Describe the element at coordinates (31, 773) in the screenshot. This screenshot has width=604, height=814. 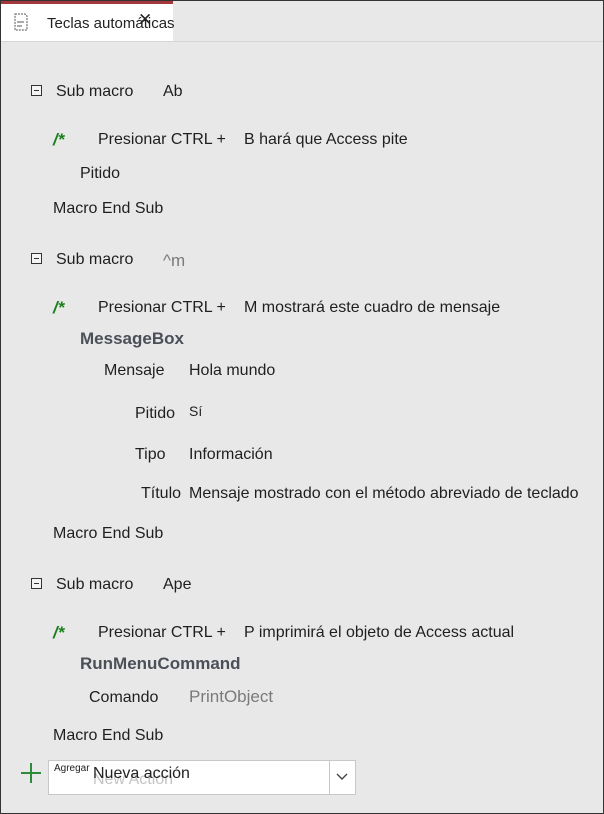
I see `plus-icon` at that location.